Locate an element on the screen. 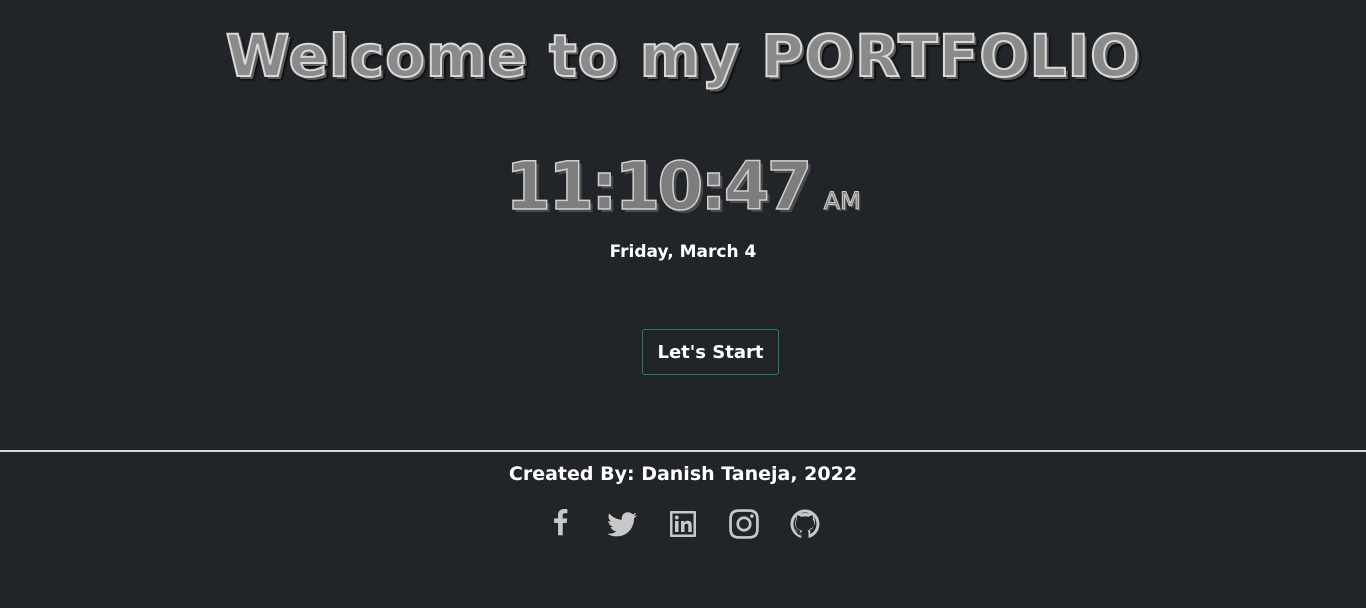 The height and width of the screenshot is (608, 1366). github-link is located at coordinates (805, 526).